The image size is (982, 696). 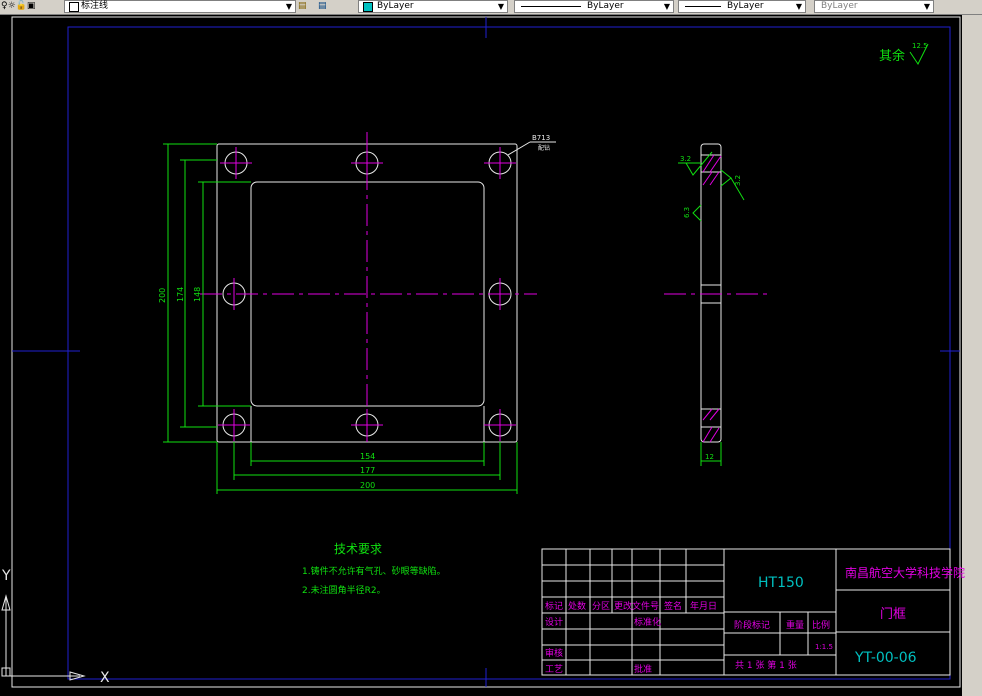 I want to click on linetype-dropdown: ByLayer ▼, so click(x=594, y=6).